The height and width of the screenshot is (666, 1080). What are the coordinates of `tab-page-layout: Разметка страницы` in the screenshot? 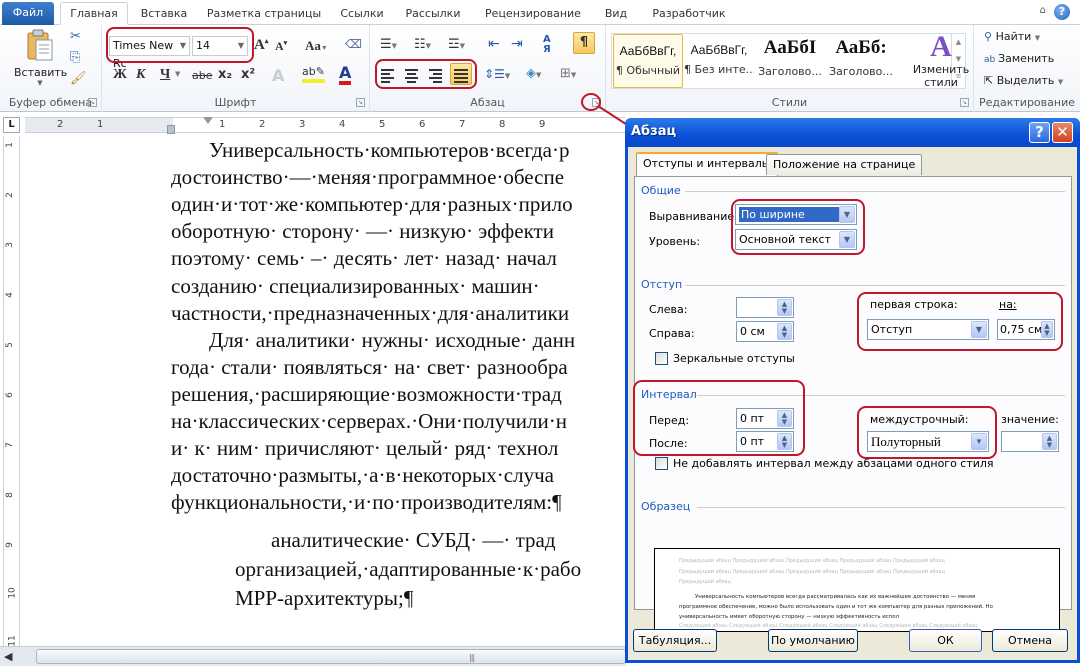 It's located at (264, 14).